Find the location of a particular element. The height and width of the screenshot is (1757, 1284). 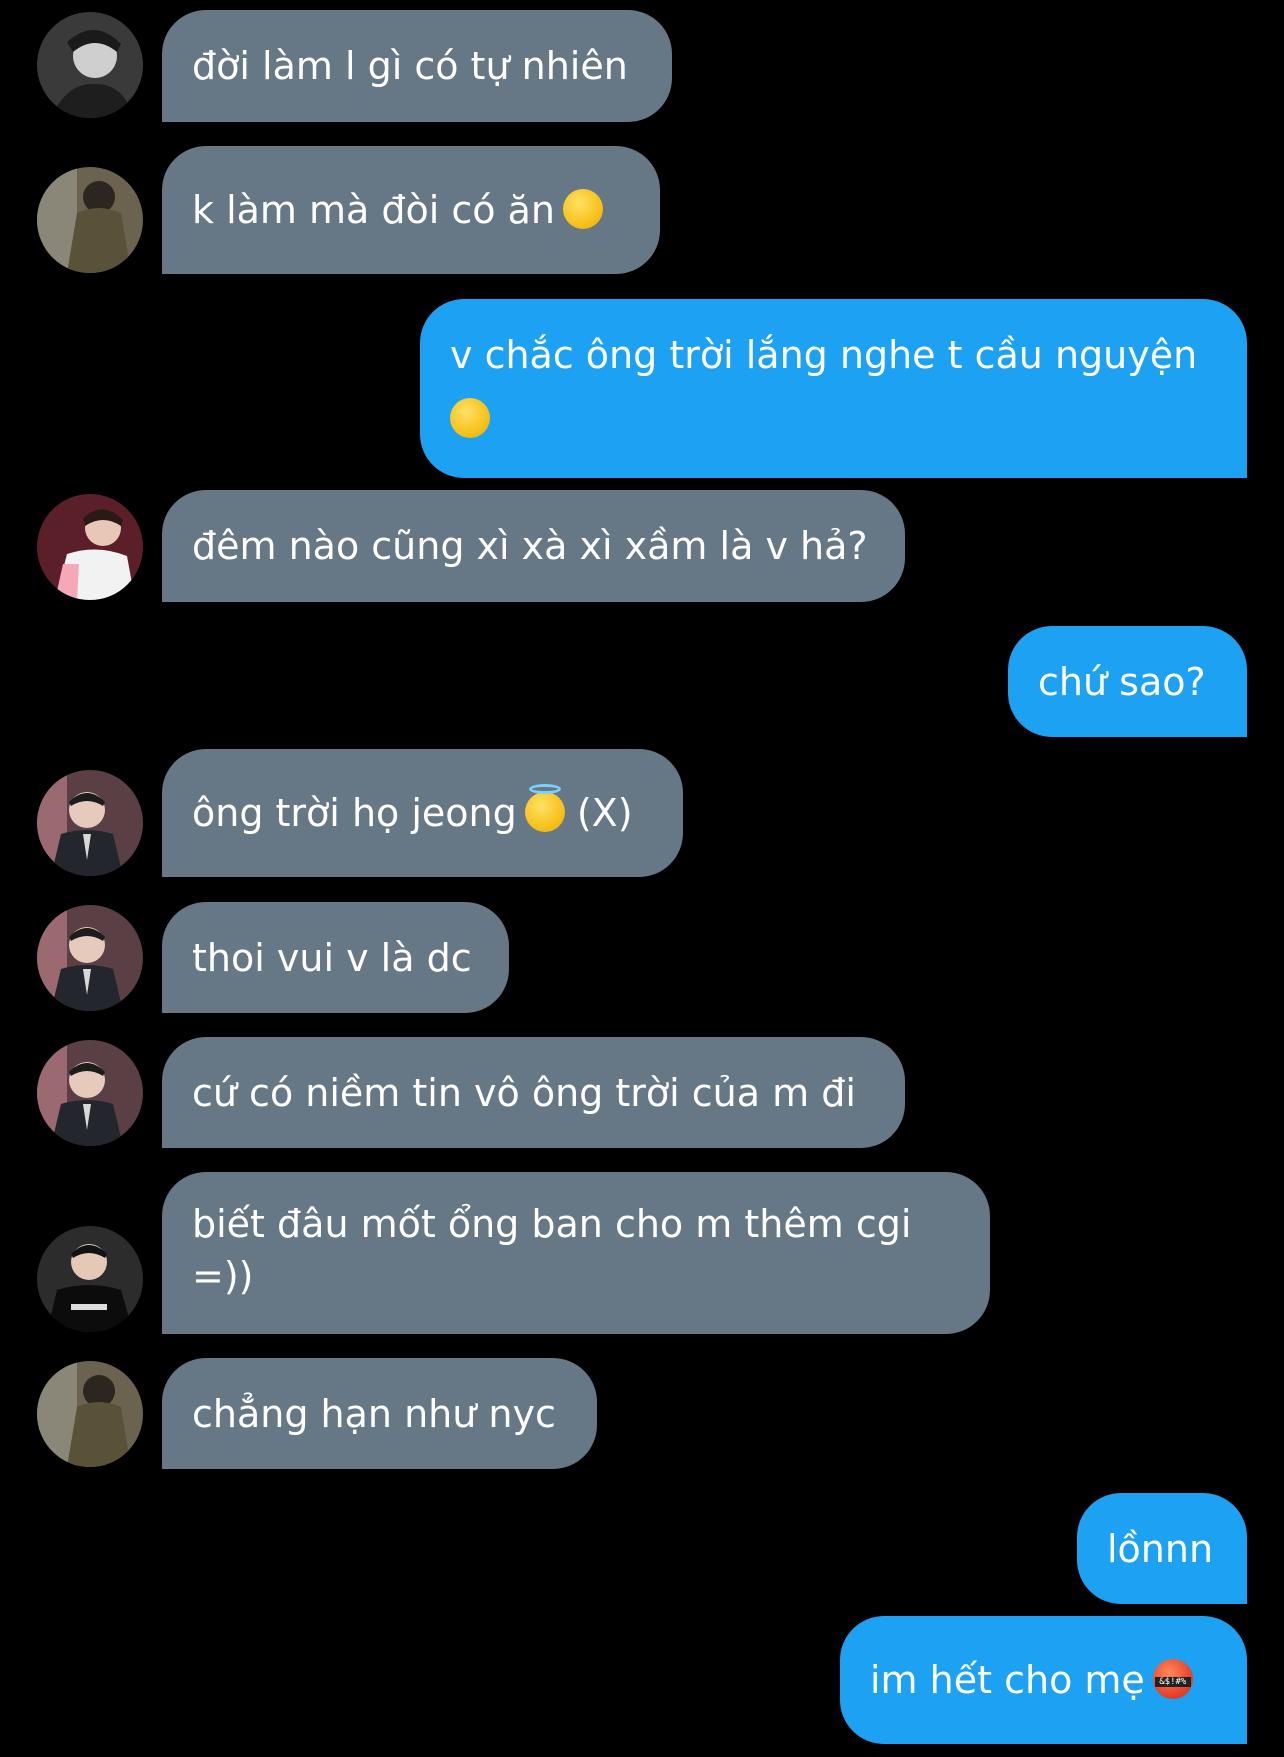

message-text-body: im hết cho mẹ is located at coordinates (1007, 1680).